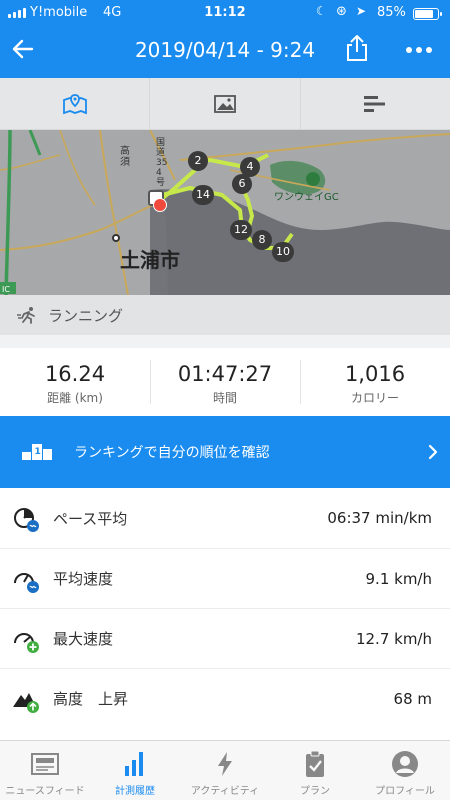 The width and height of the screenshot is (450, 800). Describe the element at coordinates (225, 764) in the screenshot. I see `lightning-icon` at that location.